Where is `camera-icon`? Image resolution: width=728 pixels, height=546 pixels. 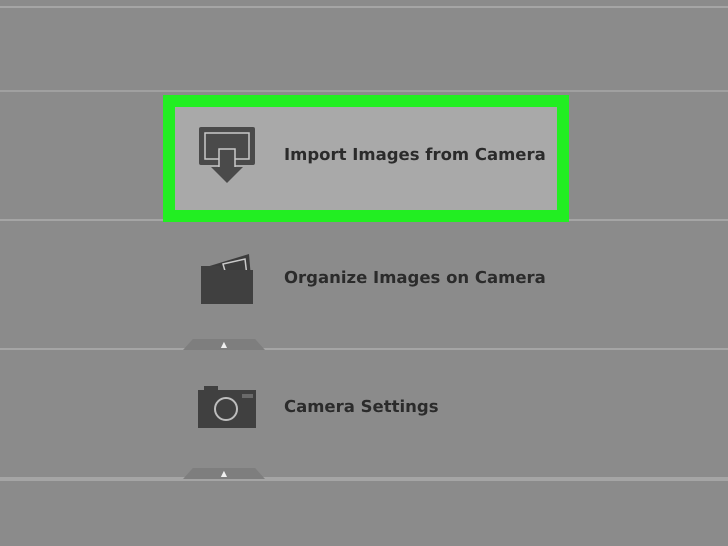 camera-icon is located at coordinates (227, 407).